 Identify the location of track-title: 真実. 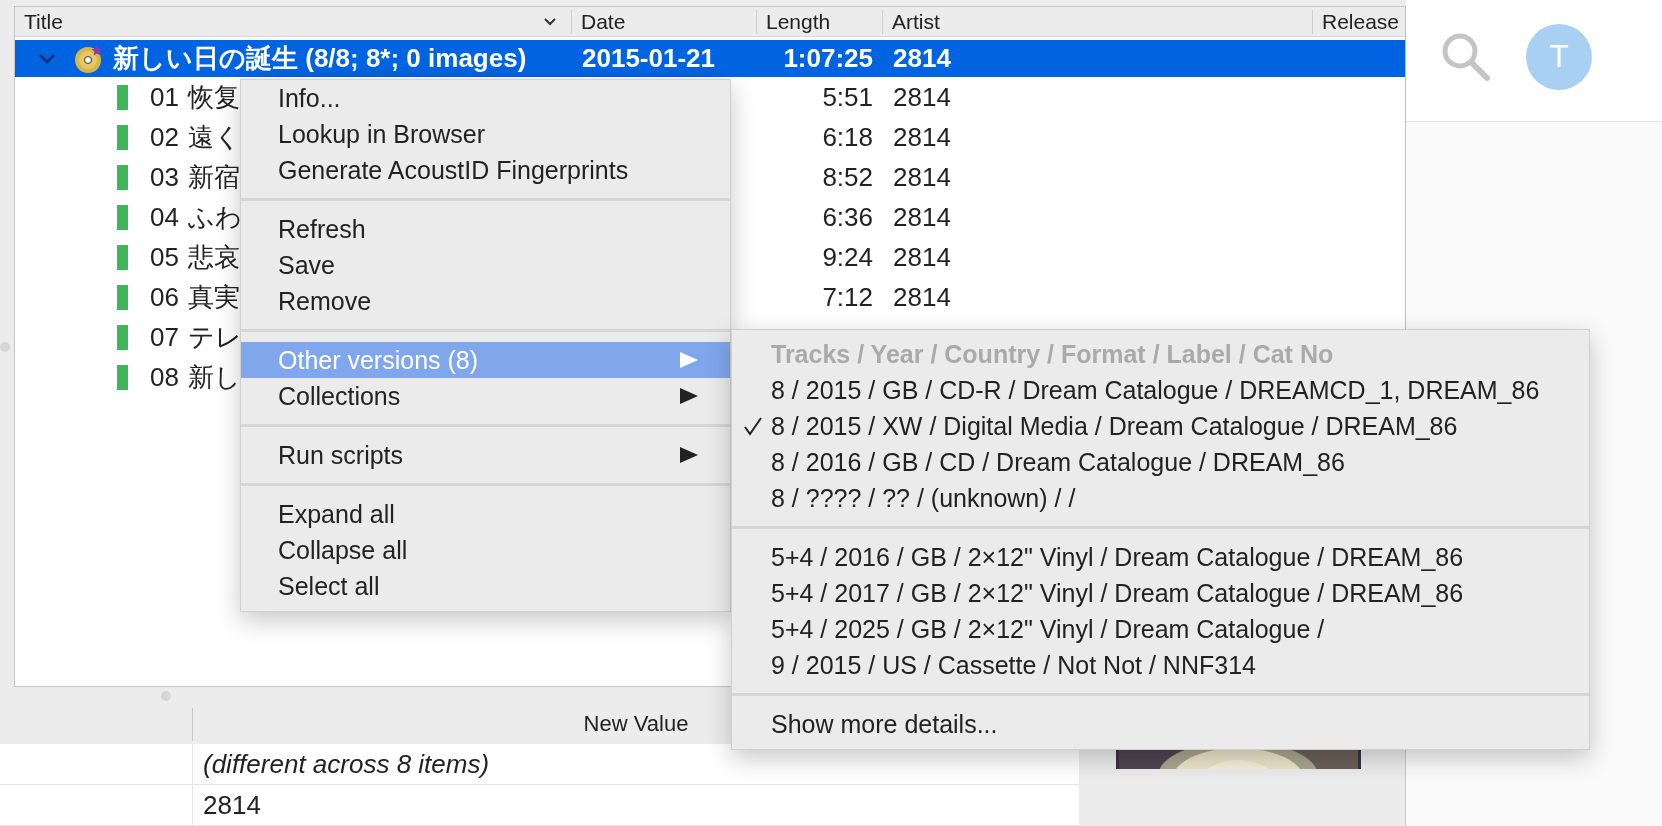
(213, 297).